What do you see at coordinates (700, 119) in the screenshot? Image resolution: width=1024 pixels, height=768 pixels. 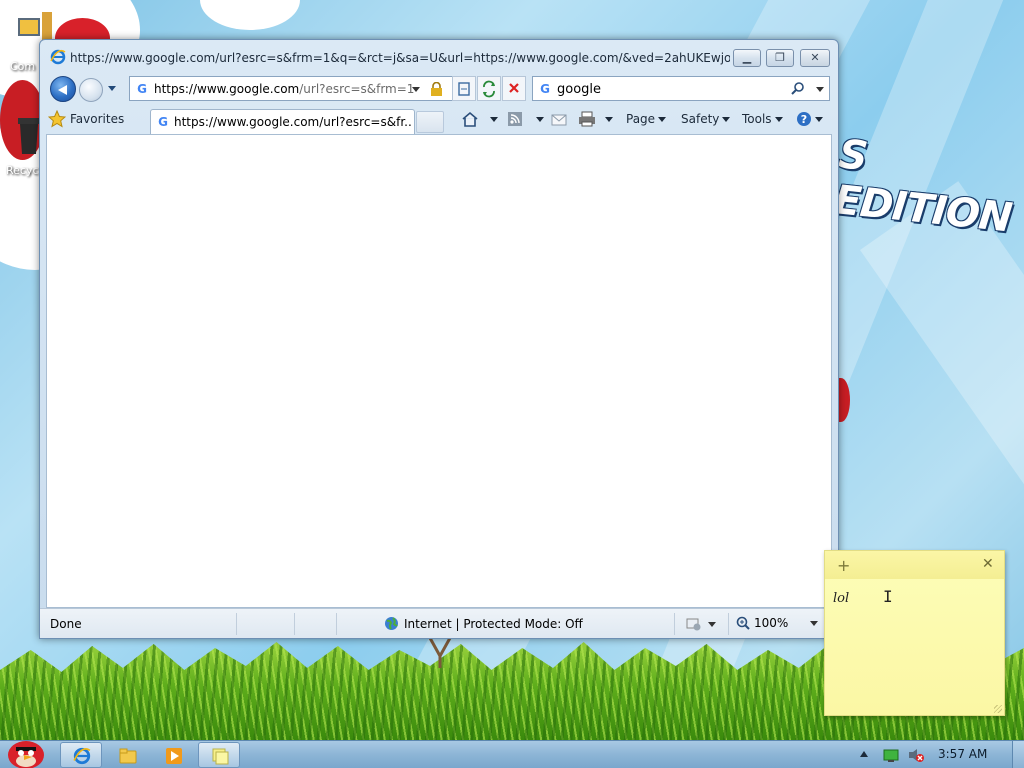 I see `safety-menu-label: Safety` at bounding box center [700, 119].